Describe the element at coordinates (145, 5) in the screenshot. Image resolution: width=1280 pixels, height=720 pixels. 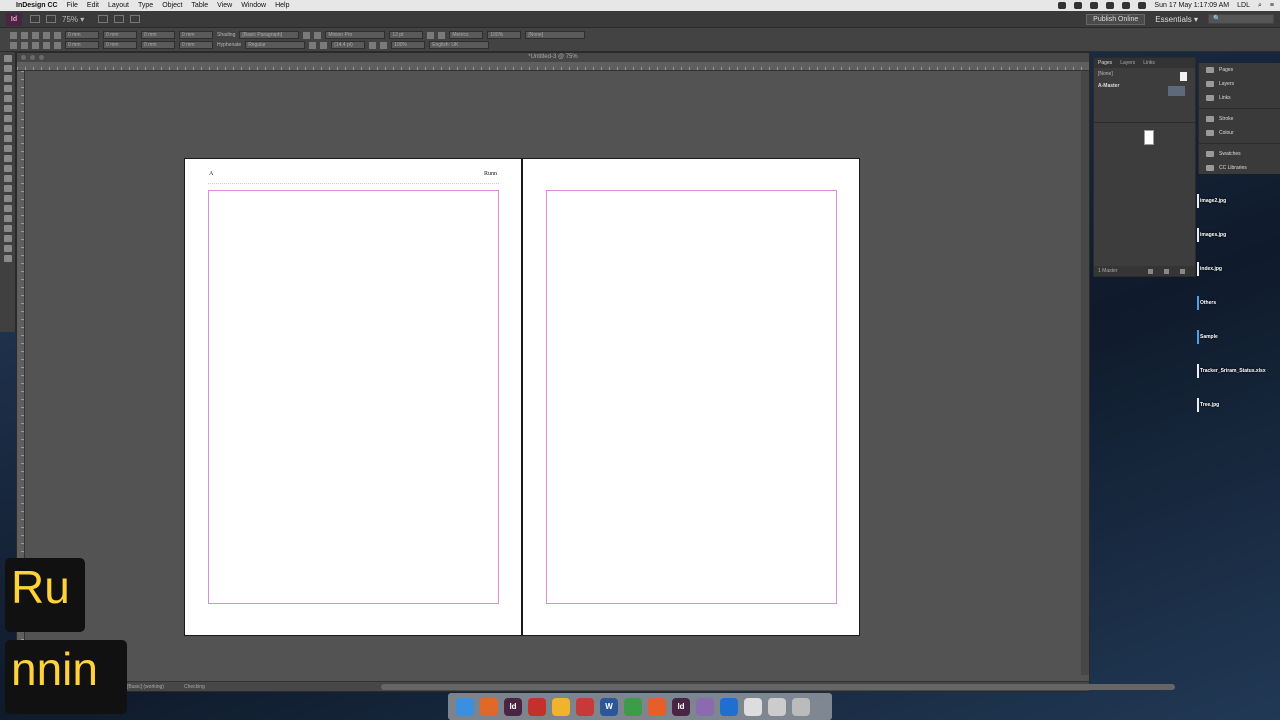
I see `menu-type: Type` at that location.